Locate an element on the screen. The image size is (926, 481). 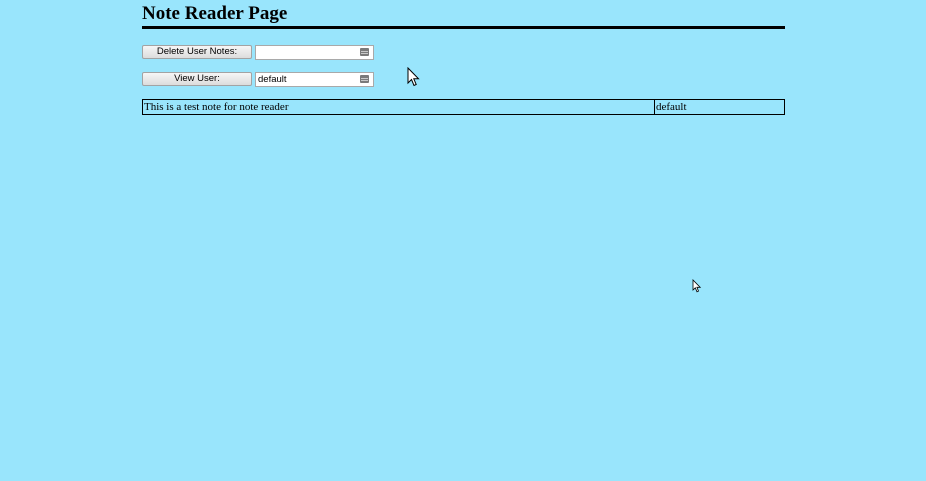
note-text-cell: This is a test note for note reader is located at coordinates (398, 107).